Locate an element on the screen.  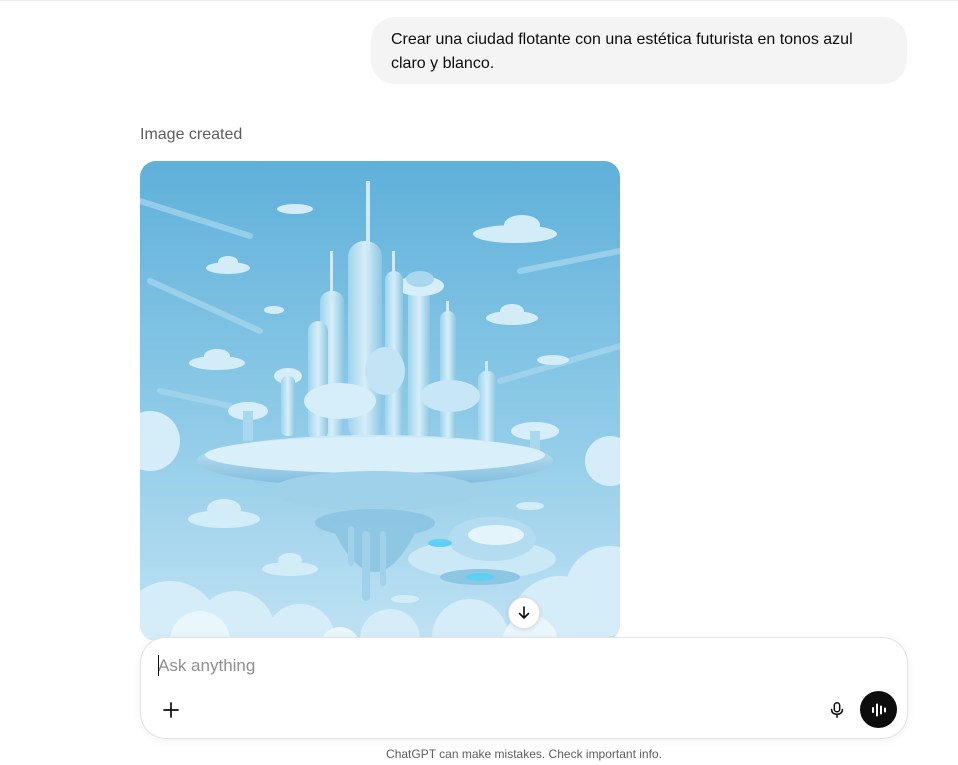
microphone-icon is located at coordinates (837, 710).